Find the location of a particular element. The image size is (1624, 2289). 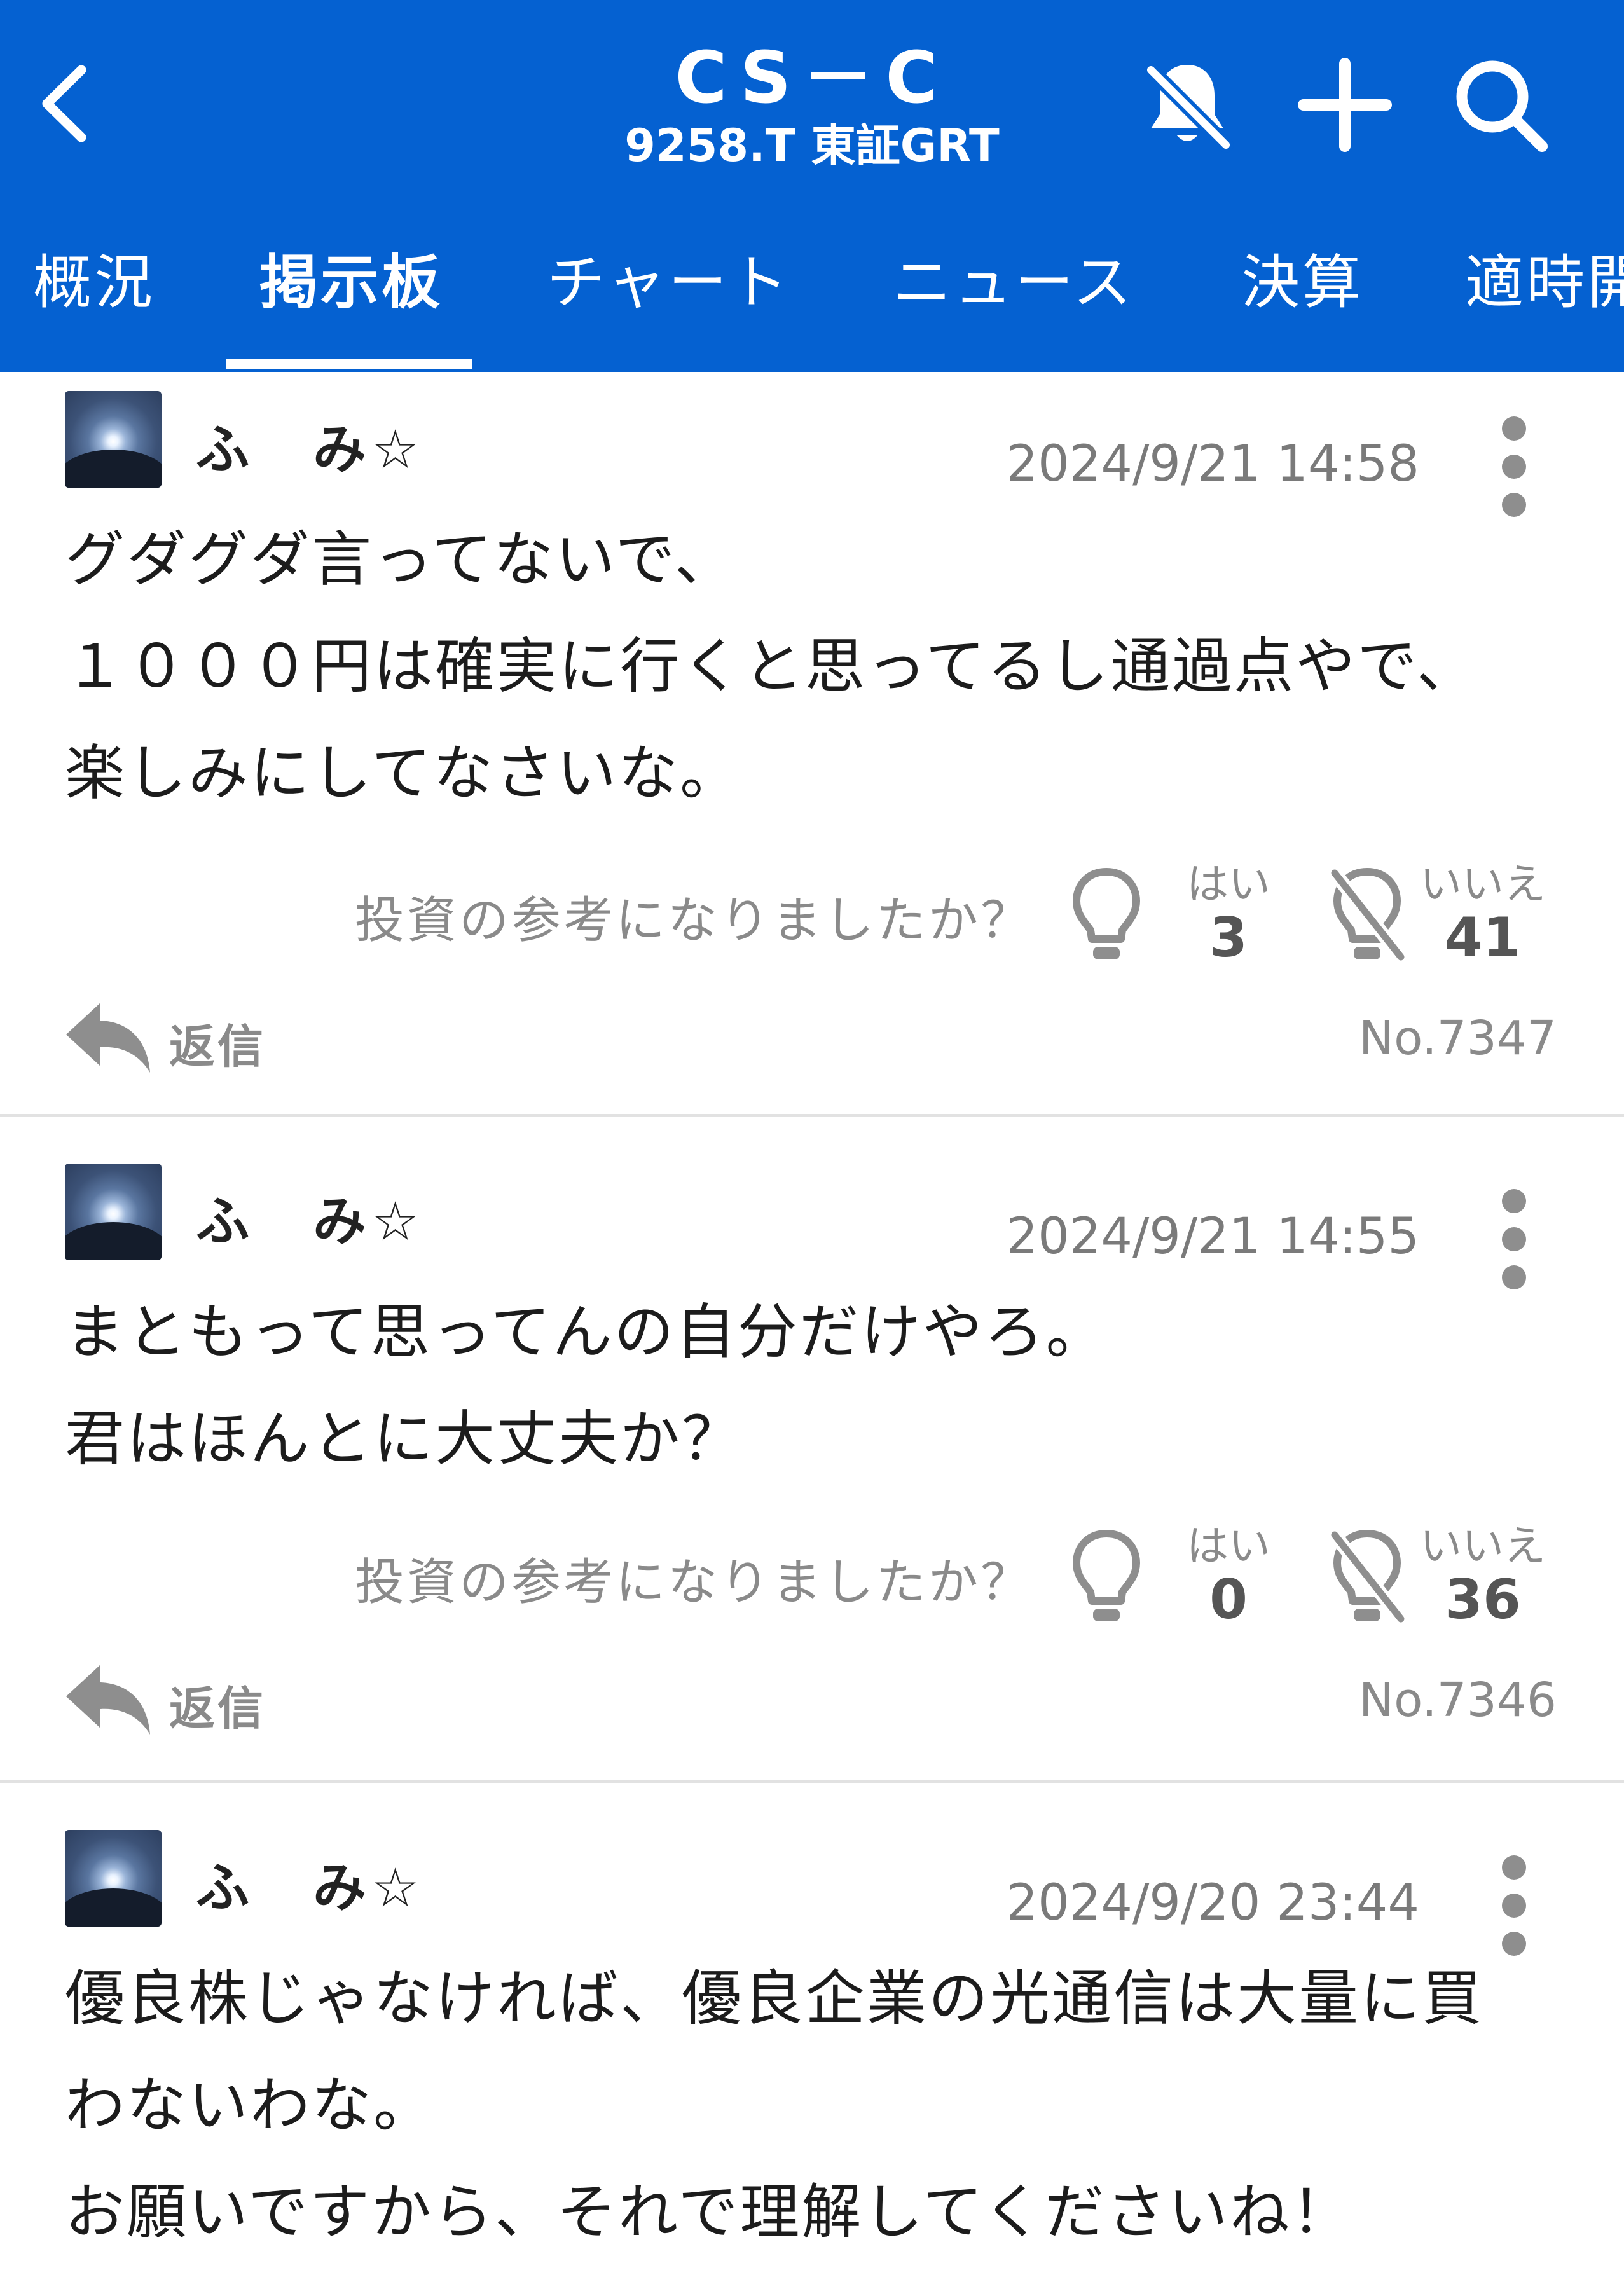

post-timestamp: 2024/9/21 14:58 is located at coordinates (1212, 465).